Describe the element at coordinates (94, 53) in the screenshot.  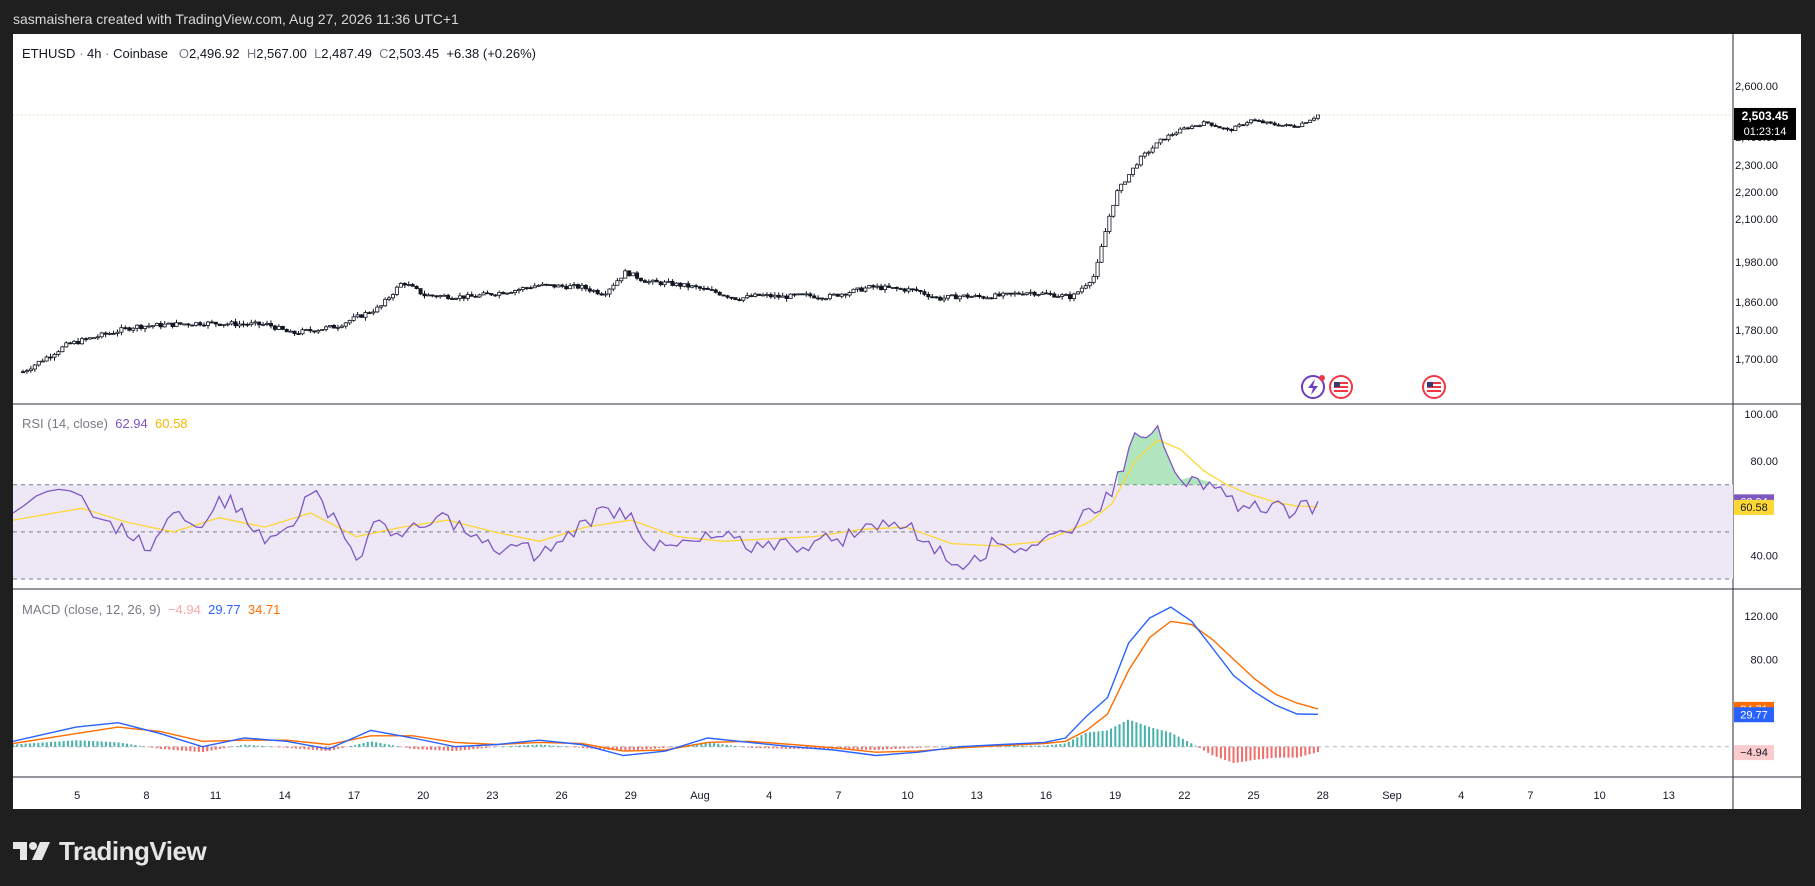
I see `symbol-interval: 4h` at that location.